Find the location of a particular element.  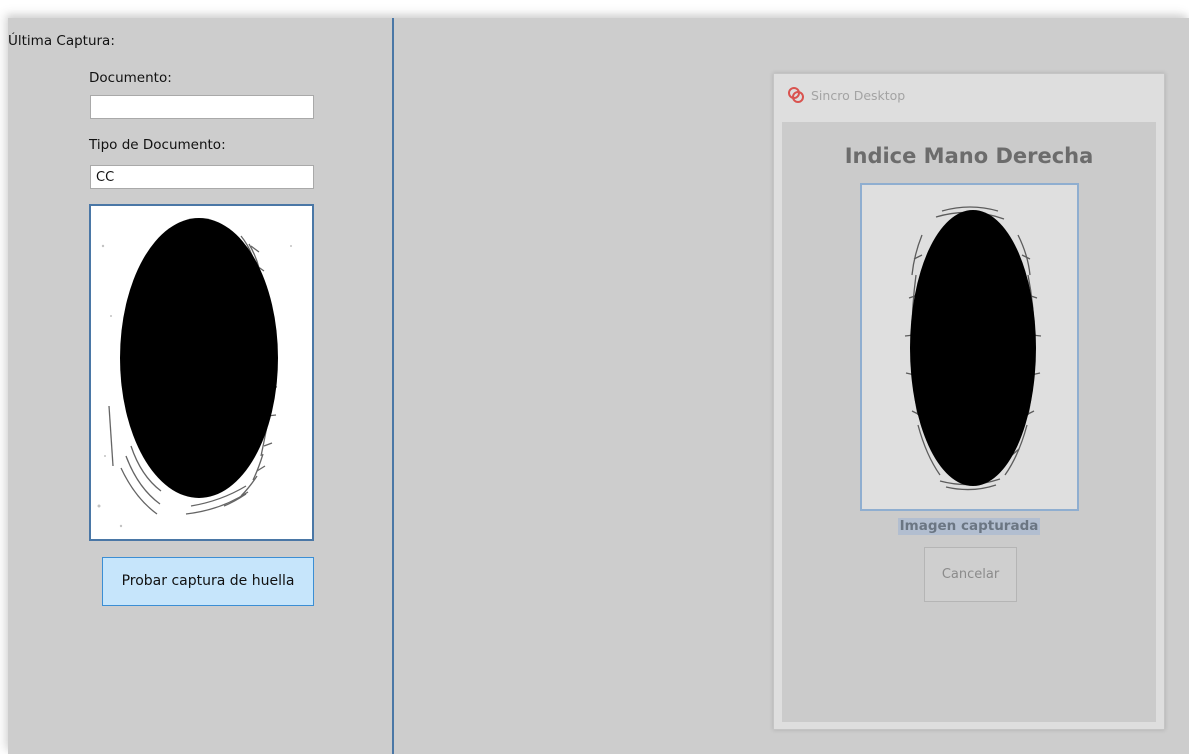

panel-divider is located at coordinates (393, 386).